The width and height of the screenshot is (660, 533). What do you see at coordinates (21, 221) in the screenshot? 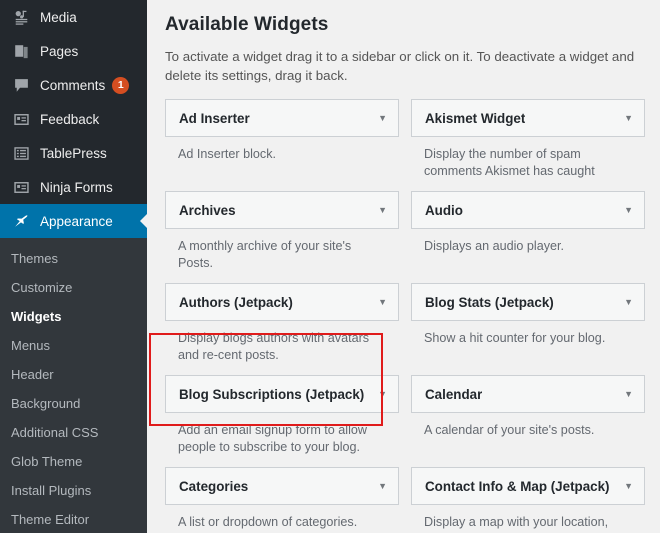
I see `appearance-pin-icon` at bounding box center [21, 221].